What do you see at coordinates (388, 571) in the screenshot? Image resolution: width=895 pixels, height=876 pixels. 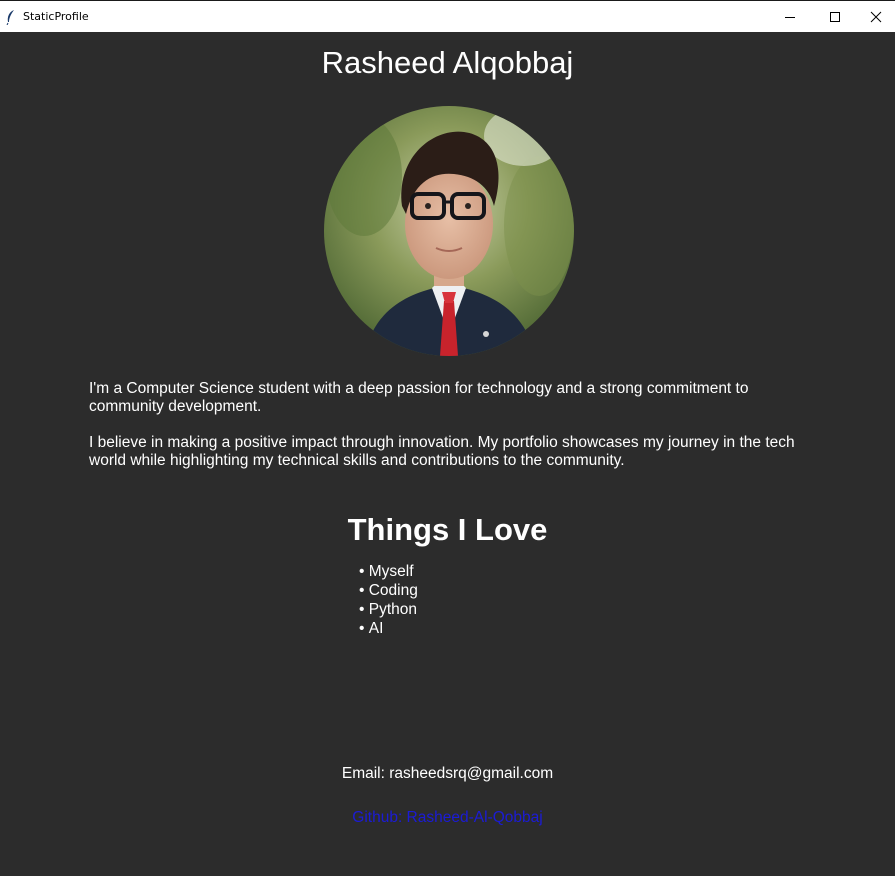 I see `list-item: Myself` at bounding box center [388, 571].